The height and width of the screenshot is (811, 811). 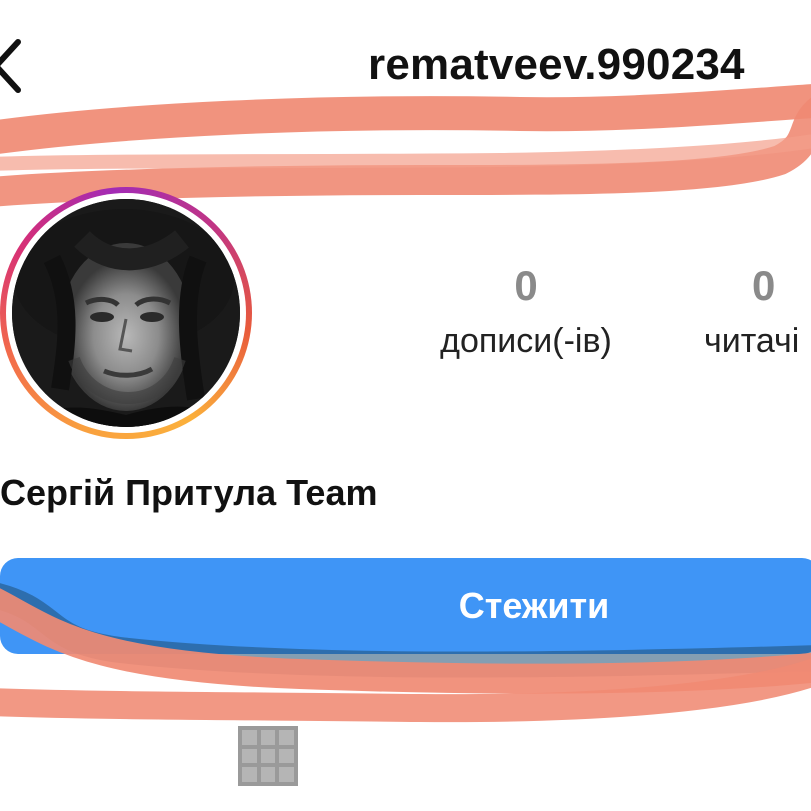 I want to click on posts-stat: 0 дописи(-ів), so click(x=526, y=311).